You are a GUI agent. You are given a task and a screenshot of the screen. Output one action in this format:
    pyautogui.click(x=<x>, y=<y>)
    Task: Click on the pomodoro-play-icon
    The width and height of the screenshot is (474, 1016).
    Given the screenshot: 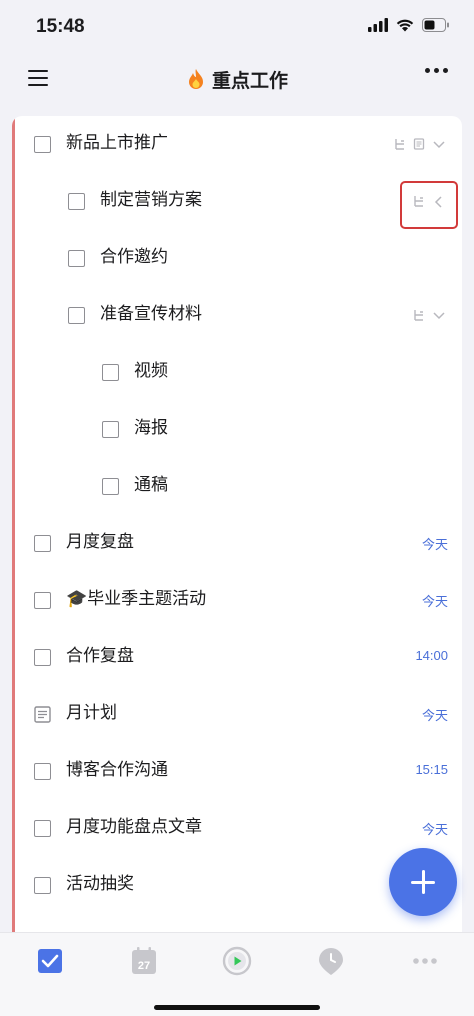 What is the action you would take?
    pyautogui.click(x=237, y=961)
    